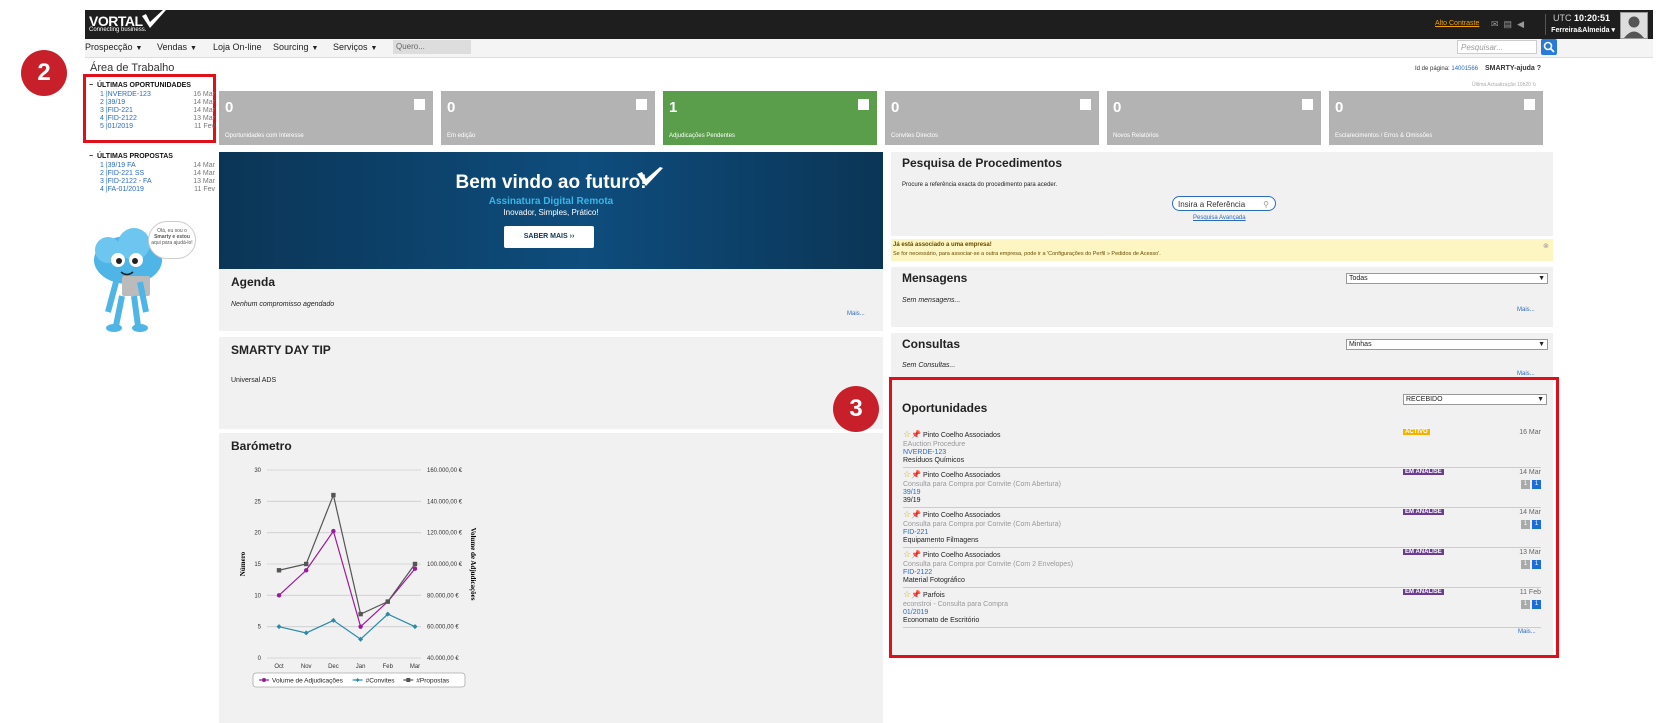 The height and width of the screenshot is (723, 1658). What do you see at coordinates (1513, 68) in the screenshot?
I see `smarty-help-link: SMARTY-ajuda ?` at bounding box center [1513, 68].